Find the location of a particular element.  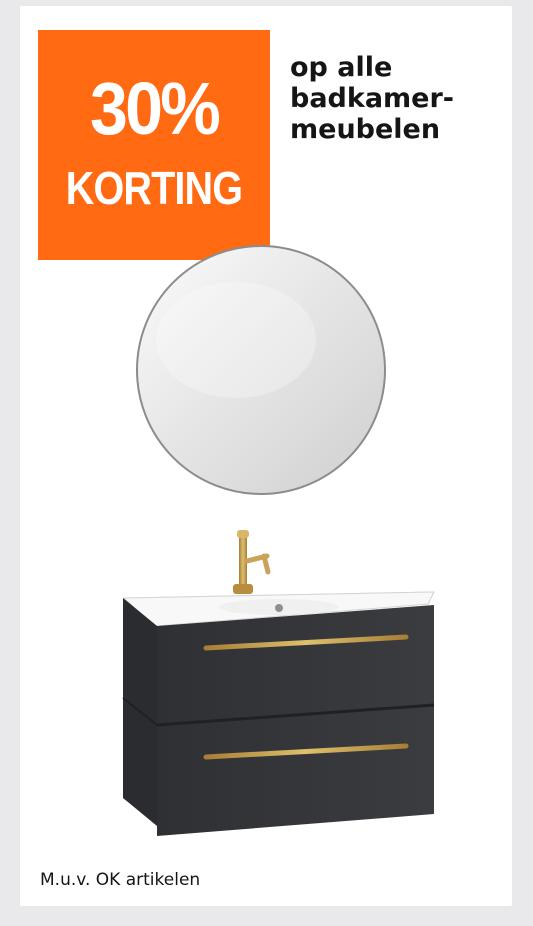

headline: op alle badkamer- meubelen is located at coordinates (395, 98).